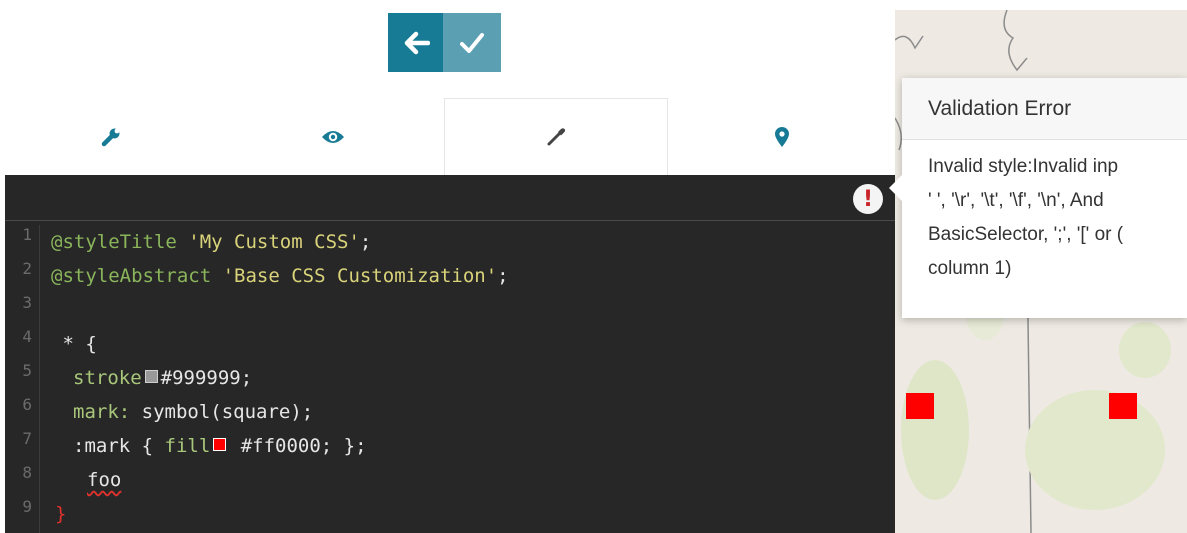 The width and height of the screenshot is (1187, 533). I want to click on eye-icon, so click(333, 136).